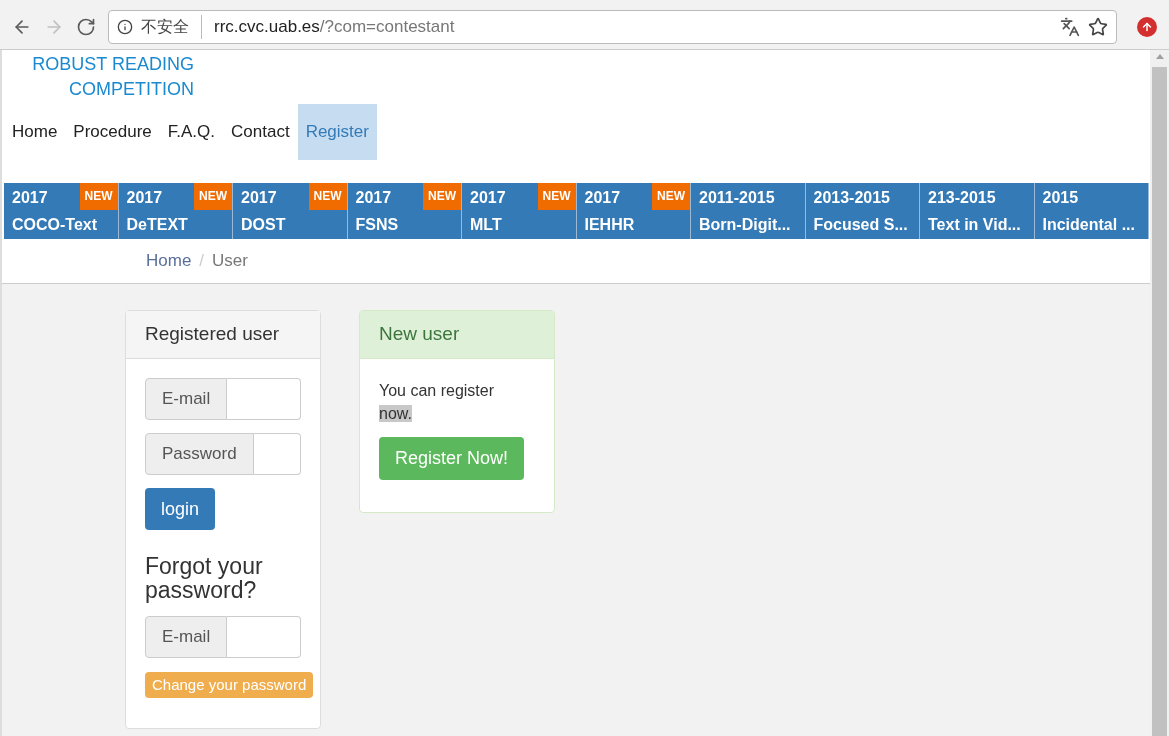 Image resolution: width=1169 pixels, height=736 pixels. I want to click on reload-icon, so click(86, 26).